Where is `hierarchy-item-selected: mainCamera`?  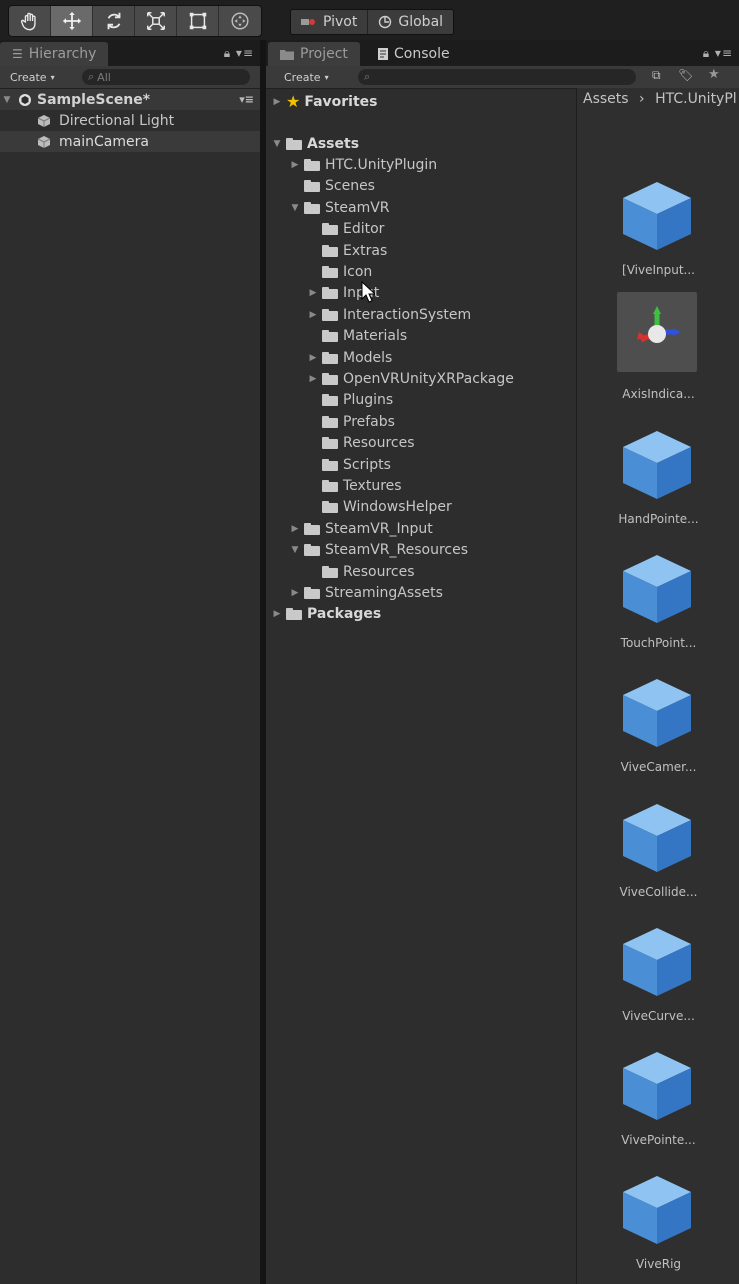 hierarchy-item-selected: mainCamera is located at coordinates (130, 141).